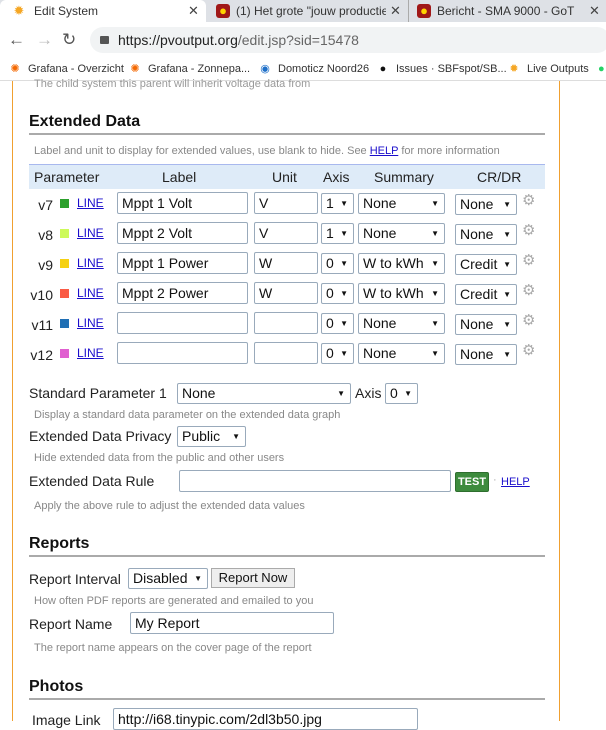 This screenshot has height=730, width=606. Describe the element at coordinates (41, 355) in the screenshot. I see `parameter-name: v12` at that location.